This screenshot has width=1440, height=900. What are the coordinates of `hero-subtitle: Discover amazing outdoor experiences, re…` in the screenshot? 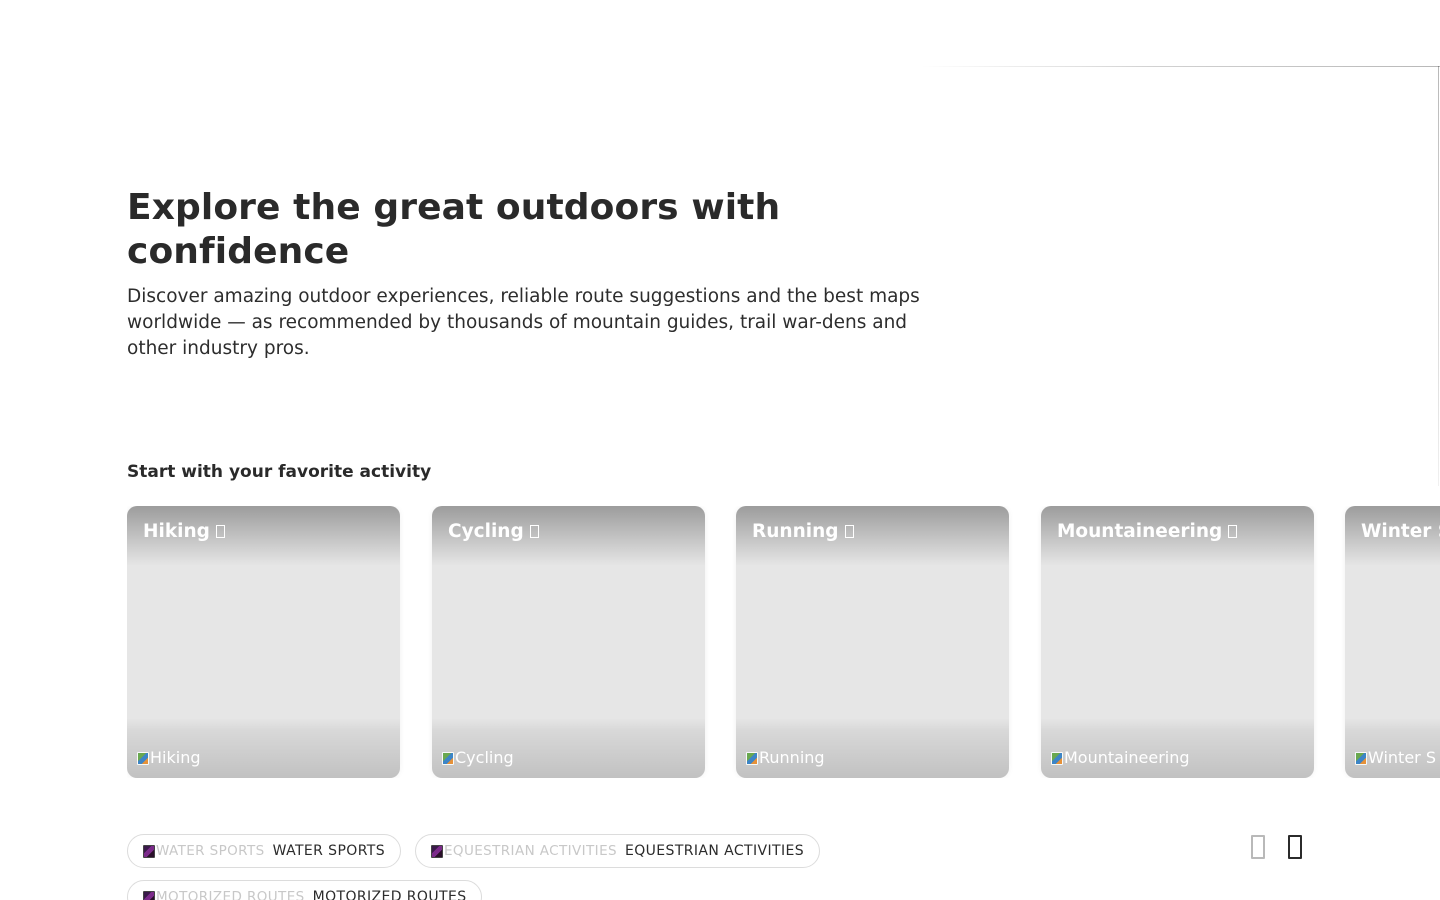 It's located at (523, 322).